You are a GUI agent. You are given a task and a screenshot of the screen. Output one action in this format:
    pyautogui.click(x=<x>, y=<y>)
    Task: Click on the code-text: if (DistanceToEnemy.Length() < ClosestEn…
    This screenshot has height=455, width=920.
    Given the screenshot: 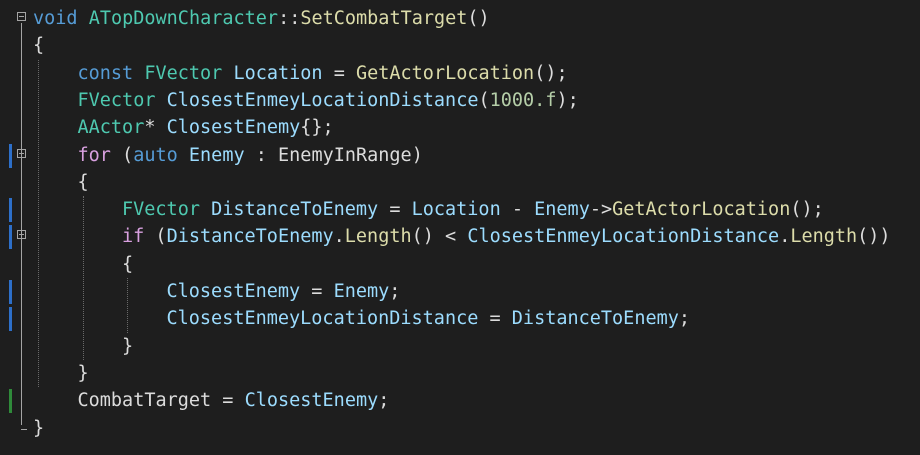 What is the action you would take?
    pyautogui.click(x=506, y=236)
    